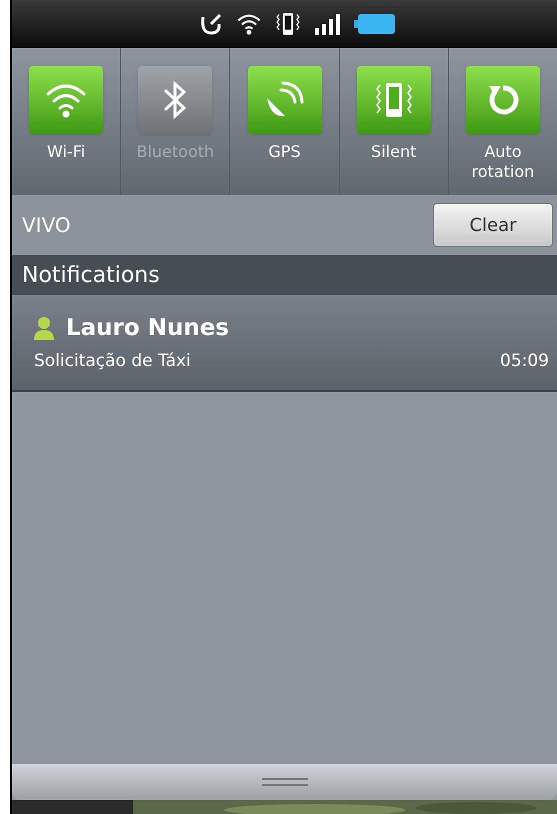  Describe the element at coordinates (502, 121) in the screenshot. I see `quick-toggle: Auto rotation` at that location.